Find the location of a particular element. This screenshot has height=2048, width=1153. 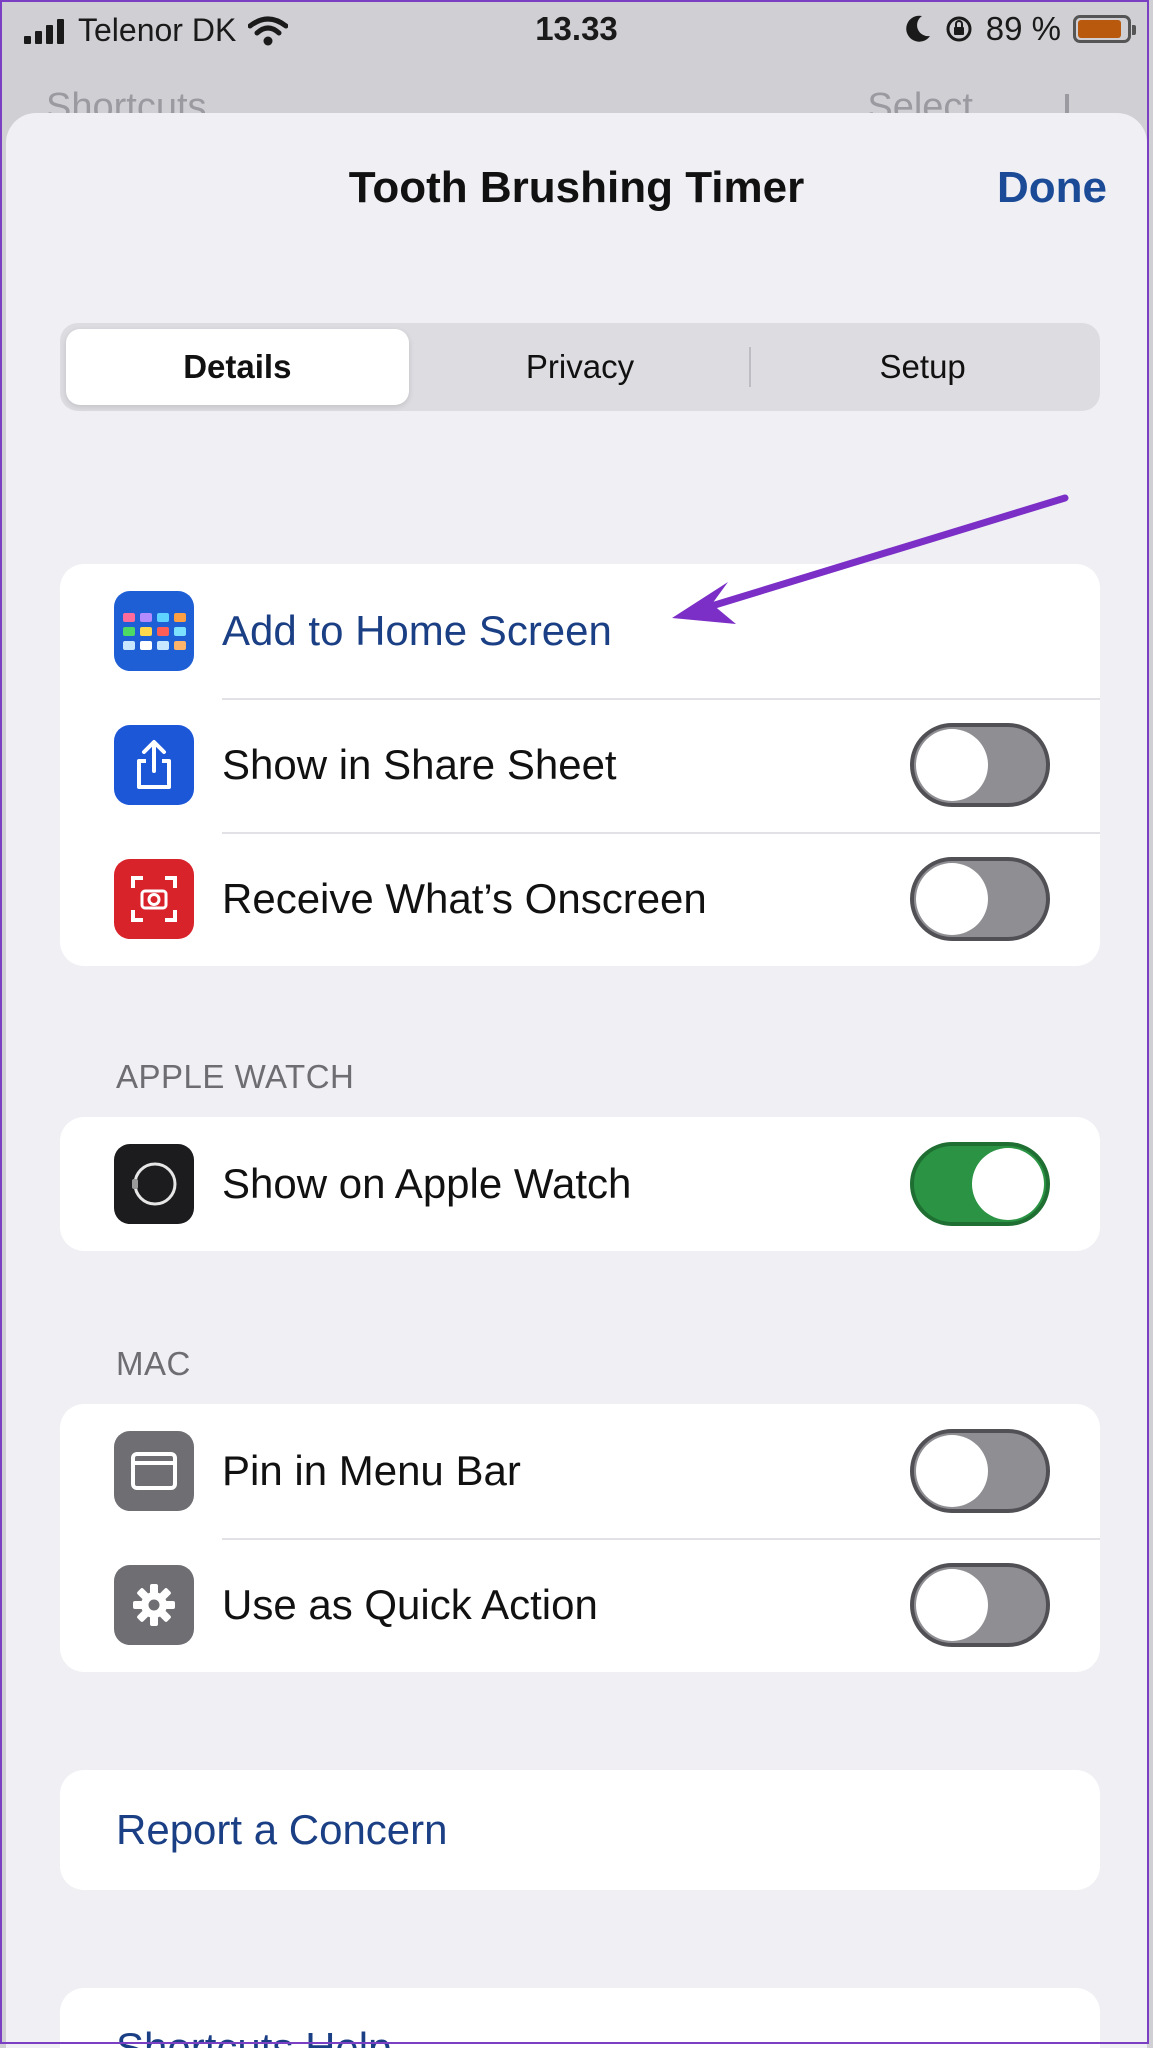

mac-section-header: MAC is located at coordinates (153, 1363).